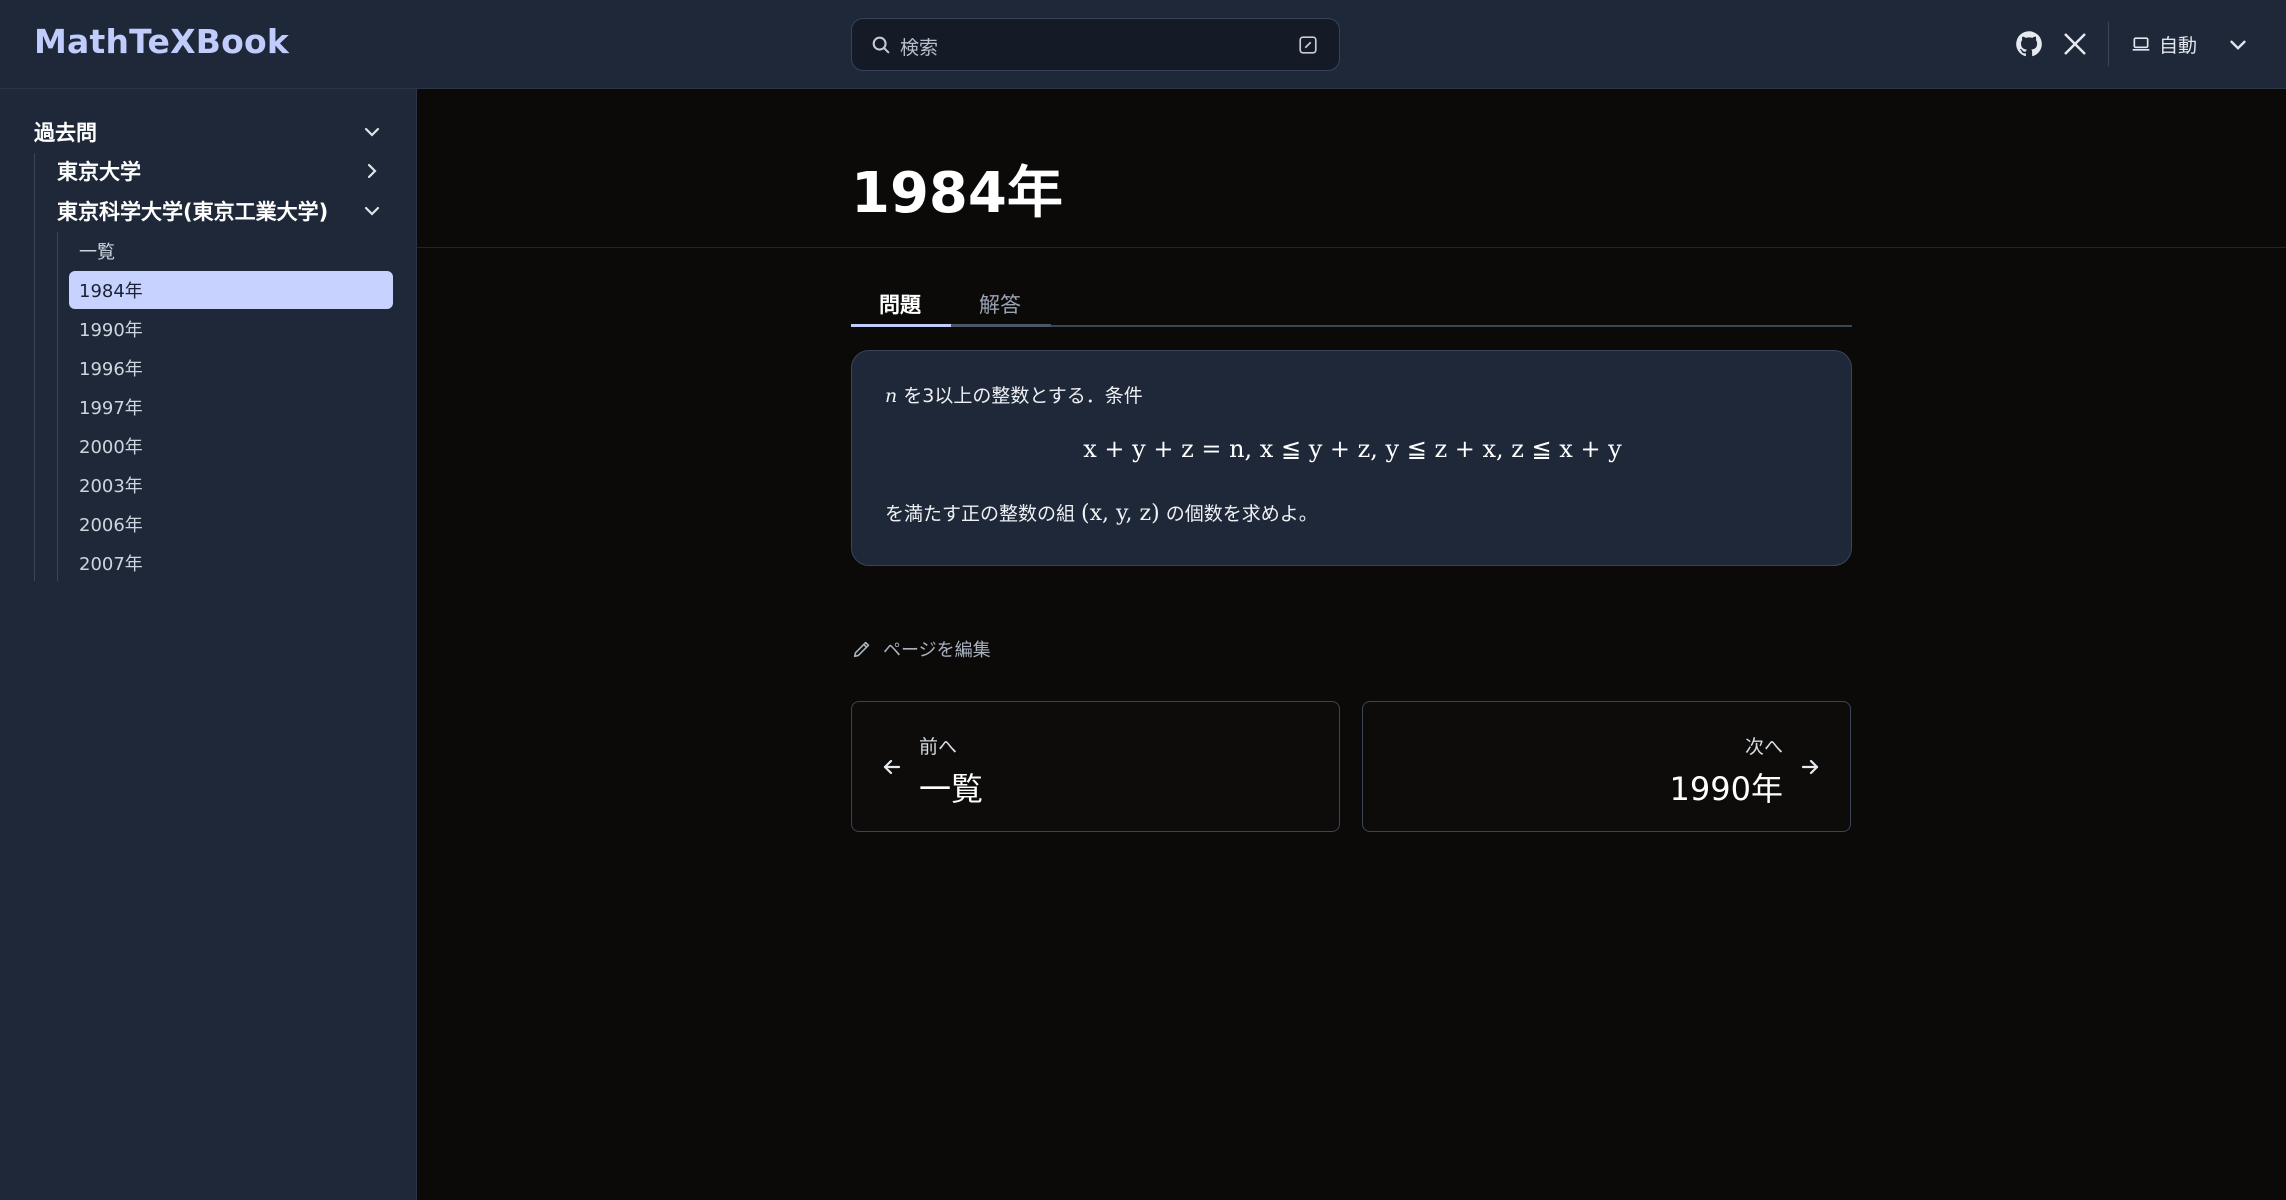  What do you see at coordinates (1000, 304) in the screenshot?
I see `tab-answer: 解答` at bounding box center [1000, 304].